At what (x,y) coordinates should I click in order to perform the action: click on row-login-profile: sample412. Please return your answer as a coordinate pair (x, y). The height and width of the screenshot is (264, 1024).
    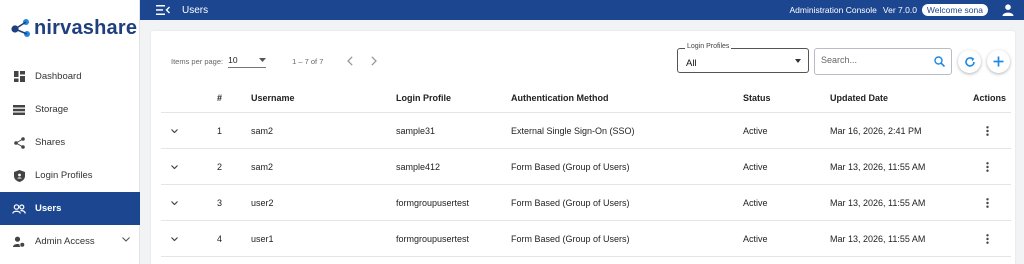
    Looking at the image, I should click on (418, 166).